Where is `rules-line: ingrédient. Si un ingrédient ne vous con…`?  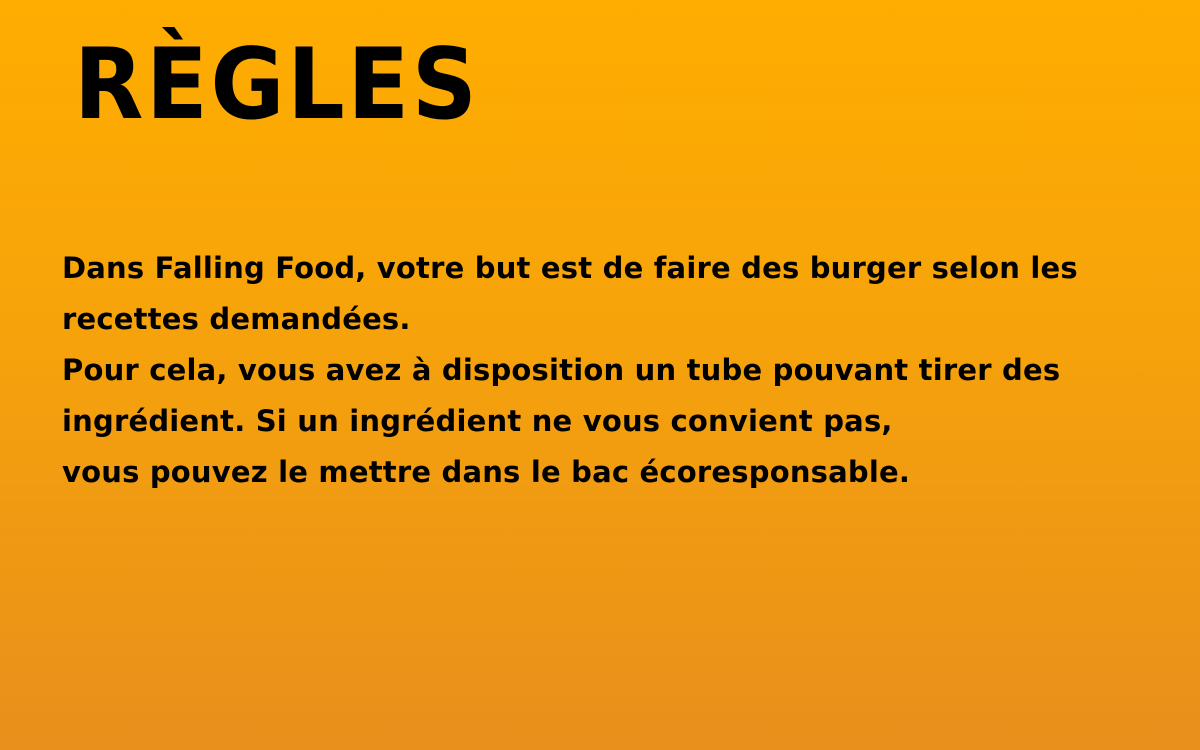
rules-line: ingrédient. Si un ingrédient ne vous con… is located at coordinates (477, 421).